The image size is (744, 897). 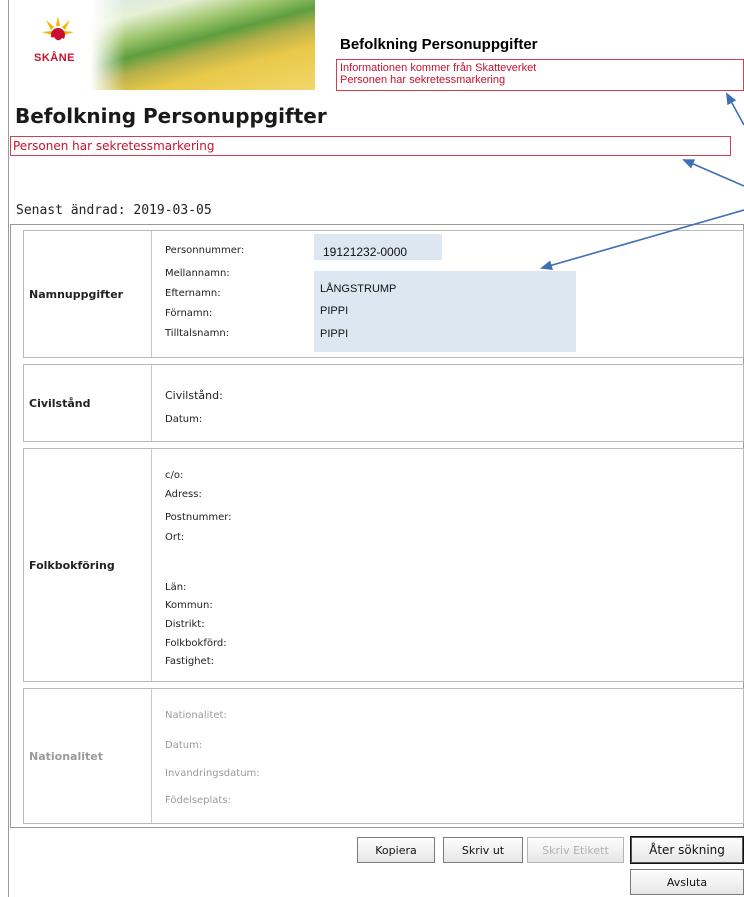 I want to click on arrow-to-secrecy-notice, so click(x=713, y=173).